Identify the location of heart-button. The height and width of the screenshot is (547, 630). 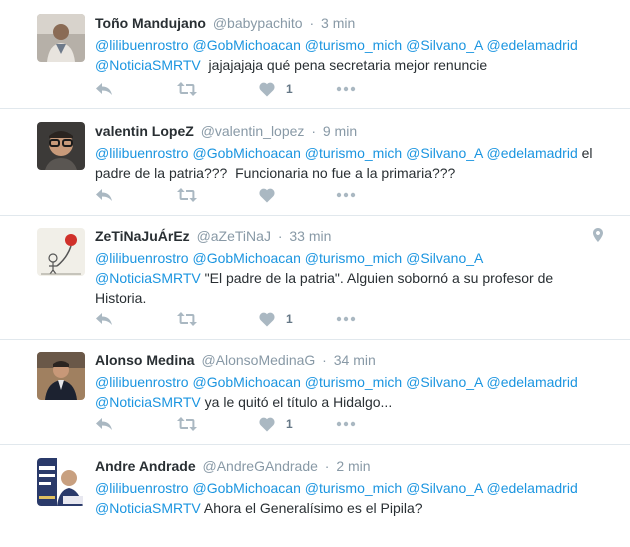
(267, 195).